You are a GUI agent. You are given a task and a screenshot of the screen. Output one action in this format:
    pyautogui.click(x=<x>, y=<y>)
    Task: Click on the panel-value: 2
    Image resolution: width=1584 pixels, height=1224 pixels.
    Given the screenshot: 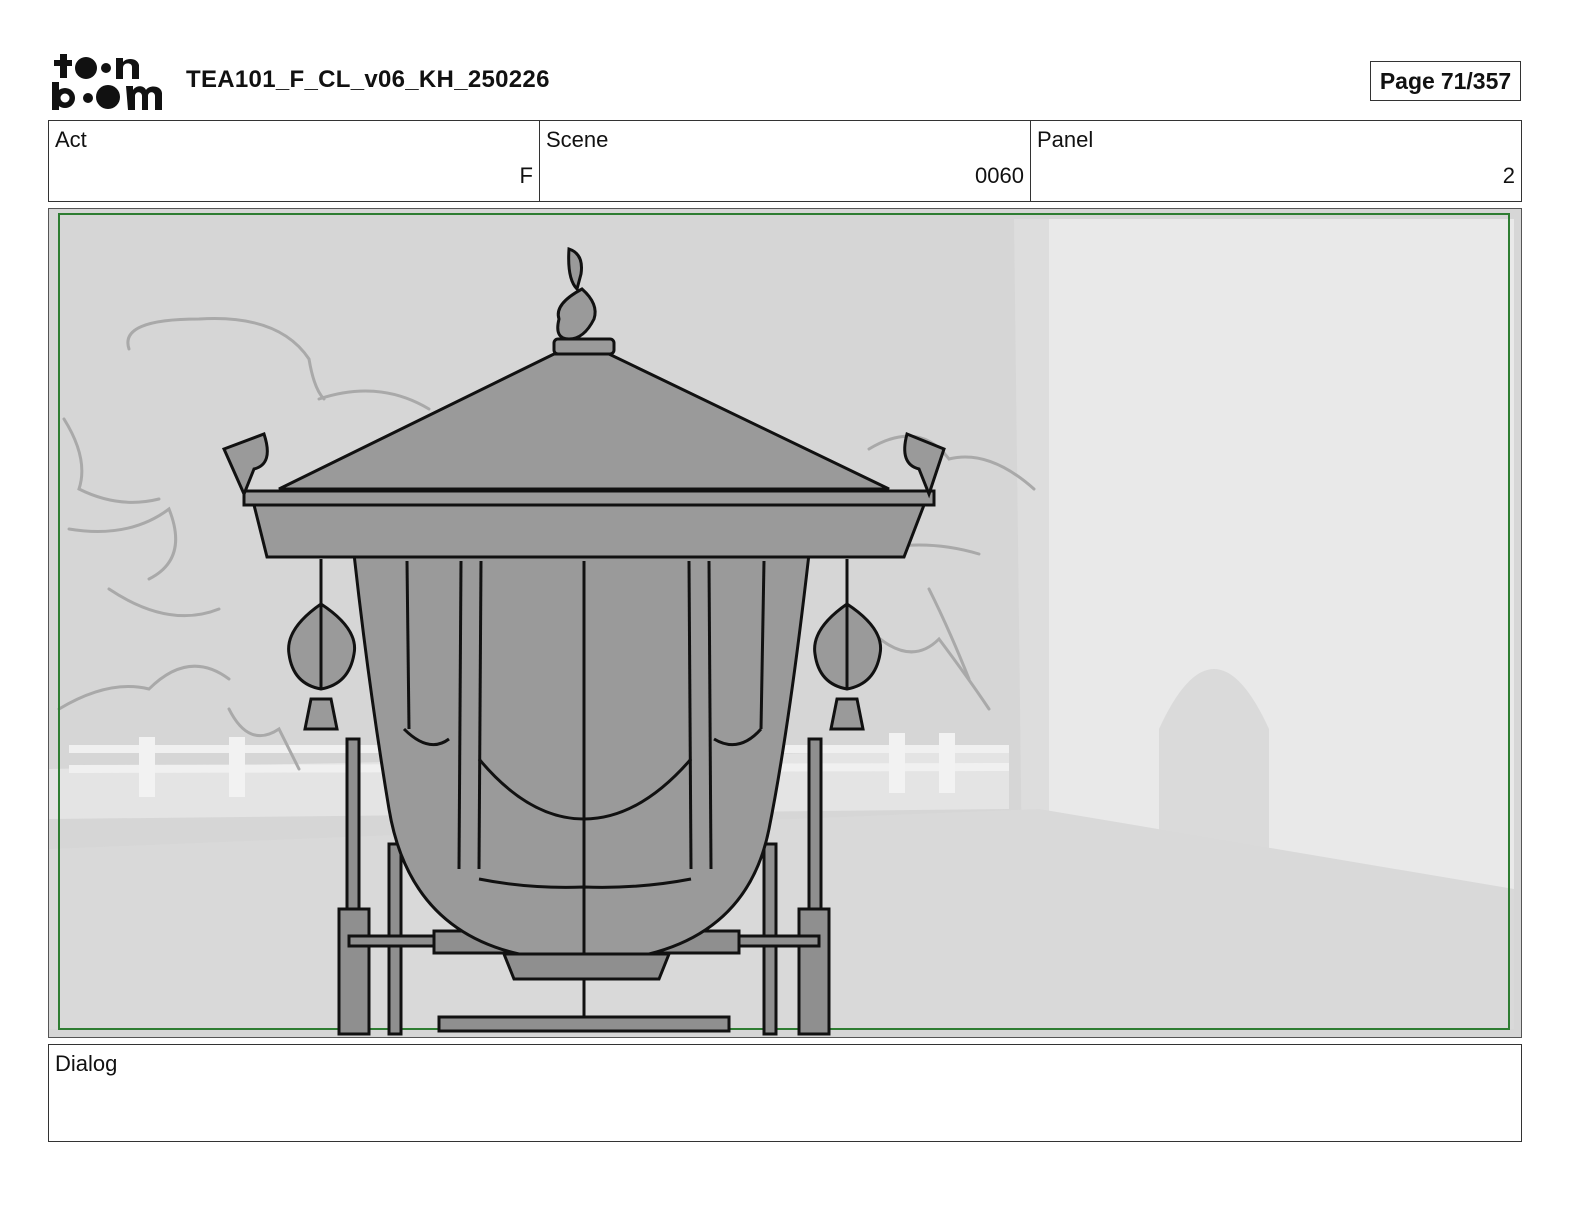 What is the action you would take?
    pyautogui.click(x=1508, y=175)
    